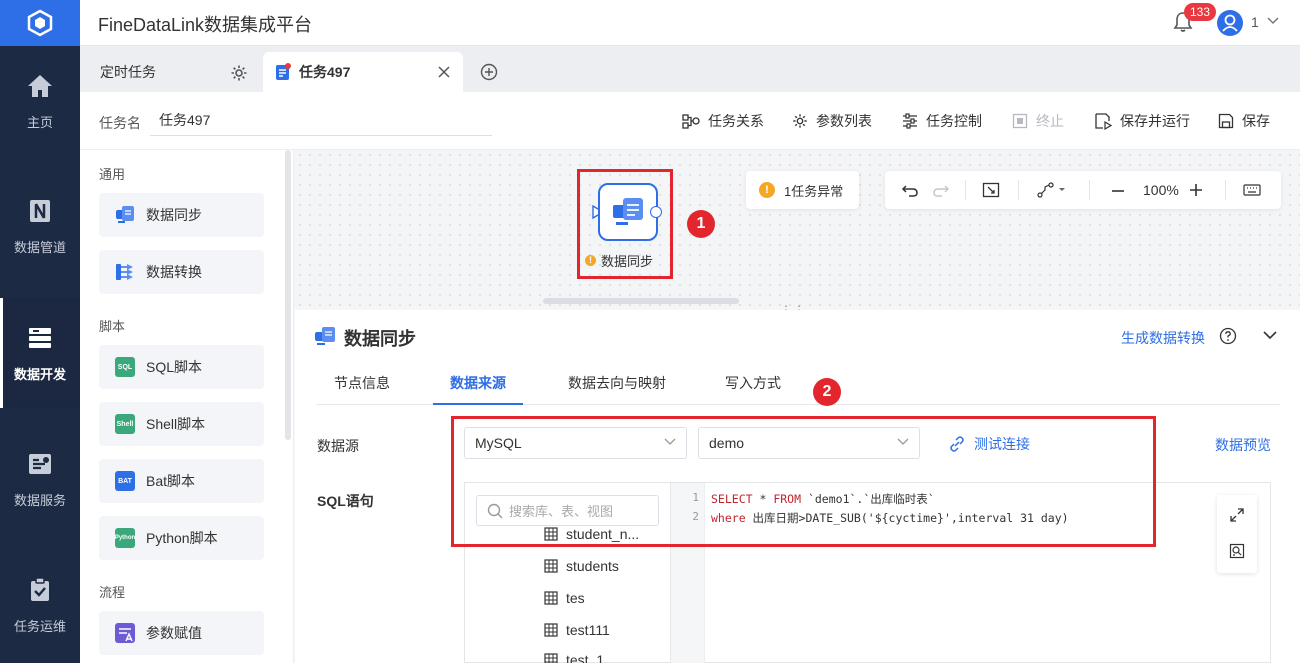 Image resolution: width=1300 pixels, height=663 pixels. What do you see at coordinates (176, 424) in the screenshot?
I see `palette-item-label: Shell脚本` at bounding box center [176, 424].